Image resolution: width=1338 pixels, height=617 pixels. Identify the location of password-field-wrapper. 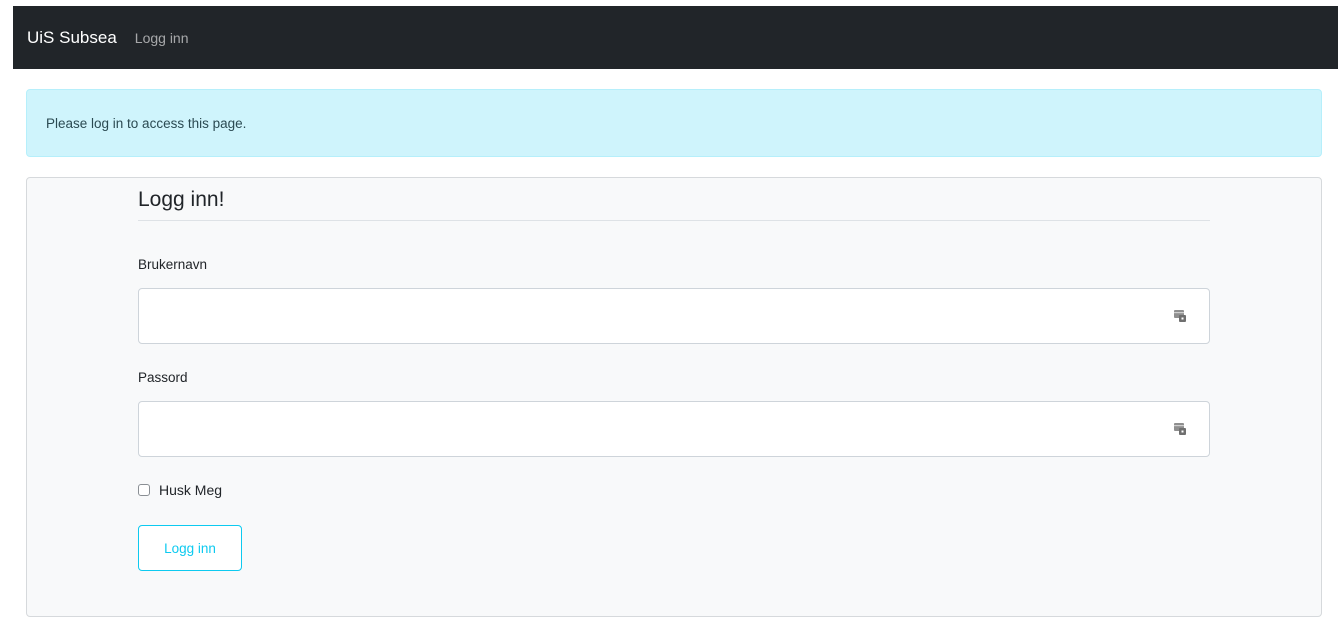
(674, 429).